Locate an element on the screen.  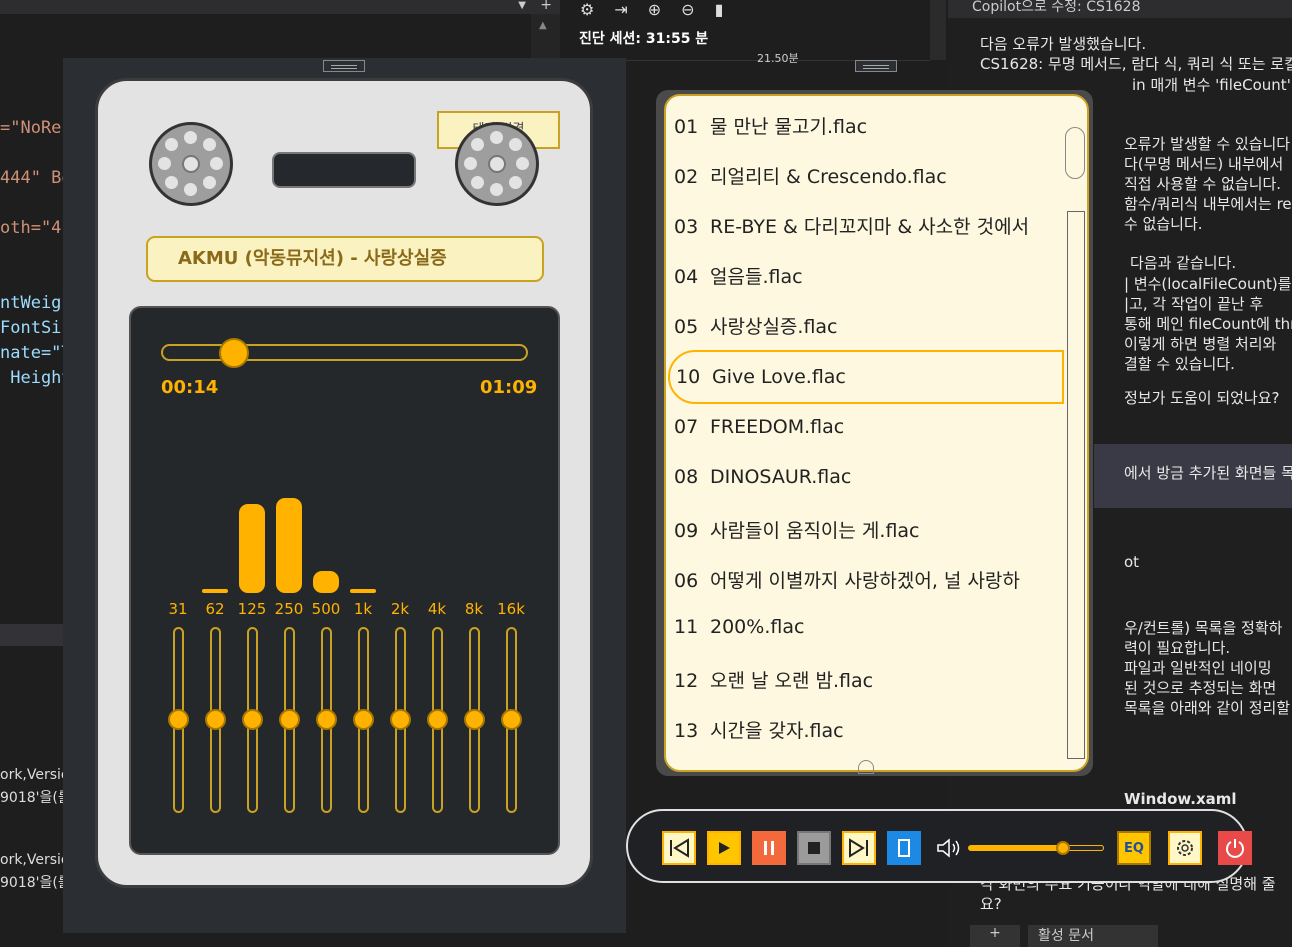
copilot-text-line: Window.xaml is located at coordinates (1180, 799).